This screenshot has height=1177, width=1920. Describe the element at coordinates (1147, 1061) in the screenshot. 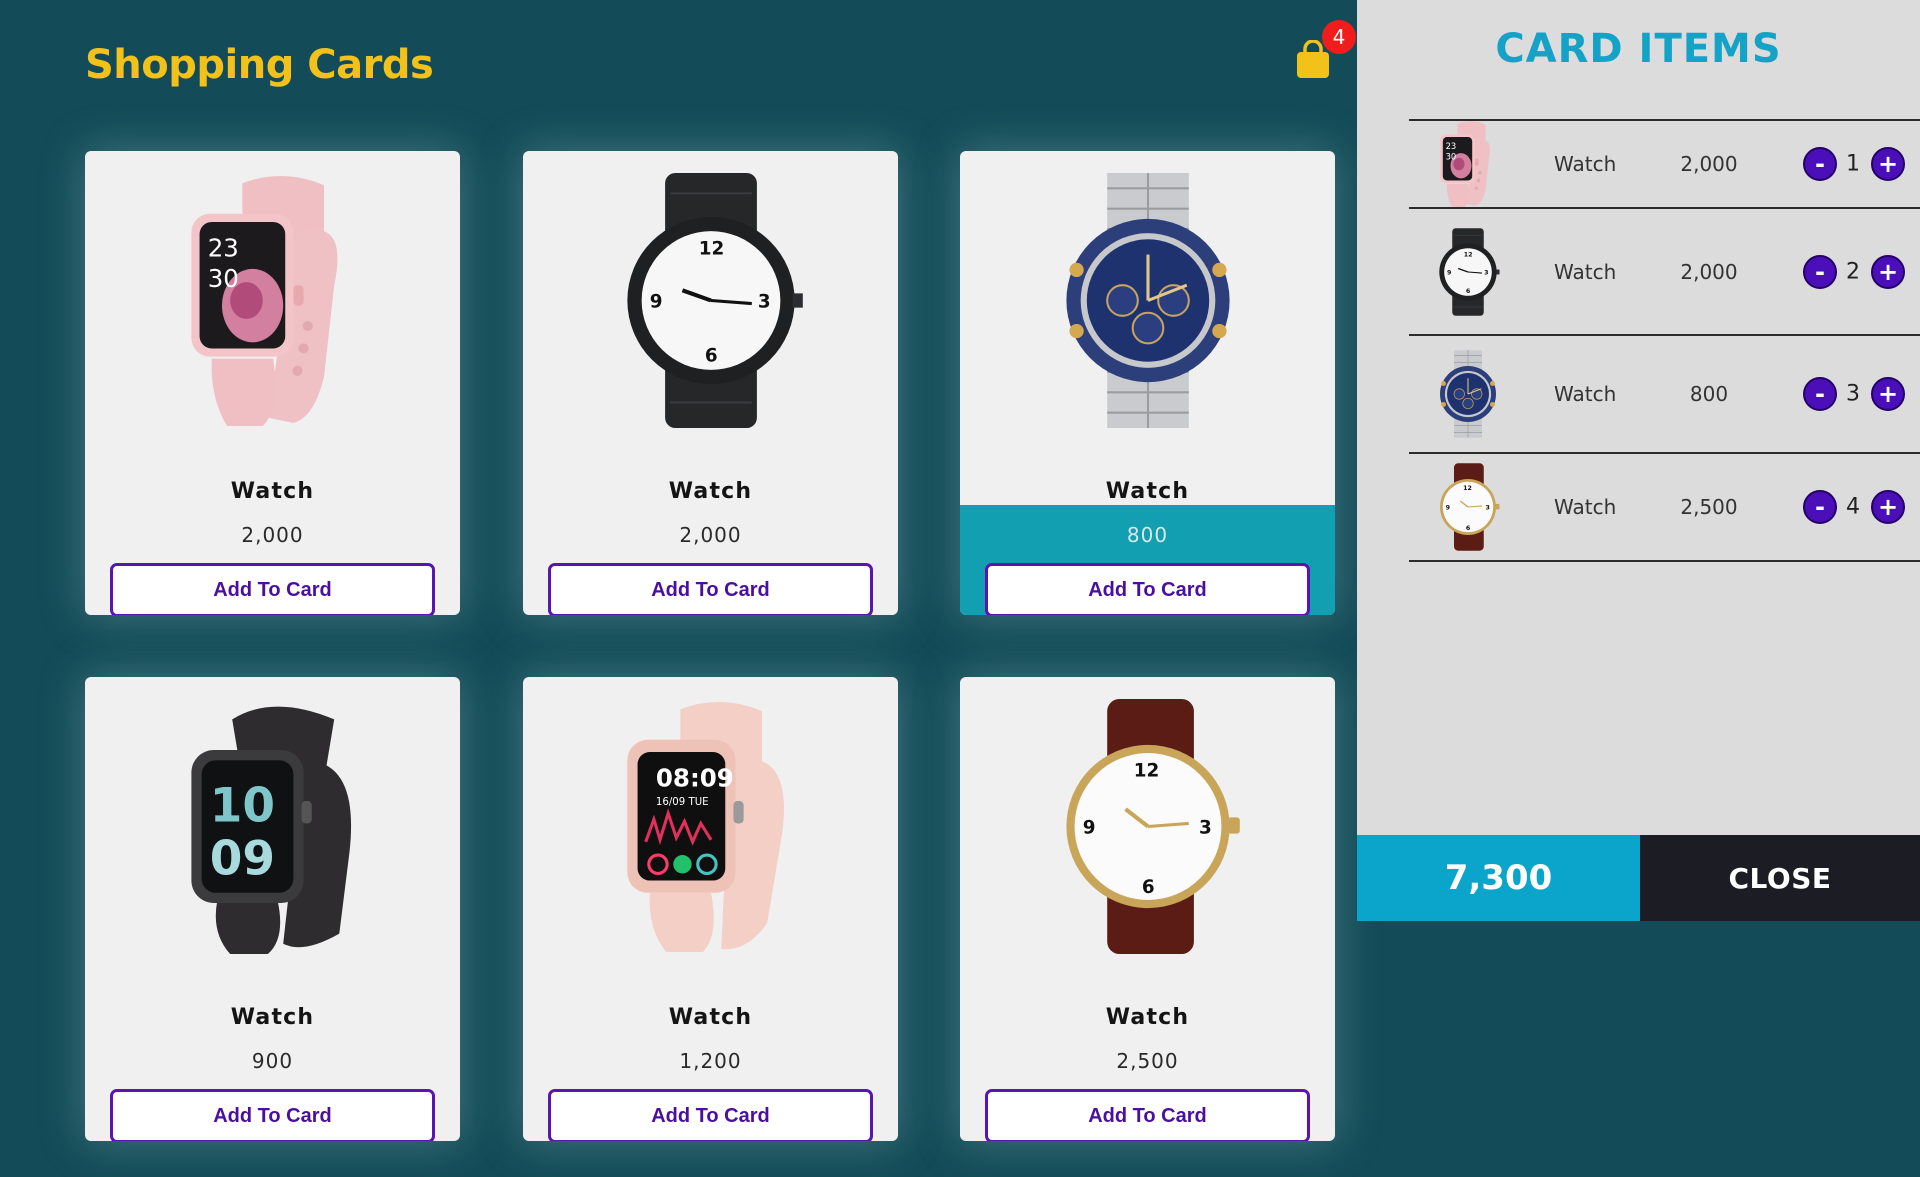

I see `product-price: 2,500` at that location.